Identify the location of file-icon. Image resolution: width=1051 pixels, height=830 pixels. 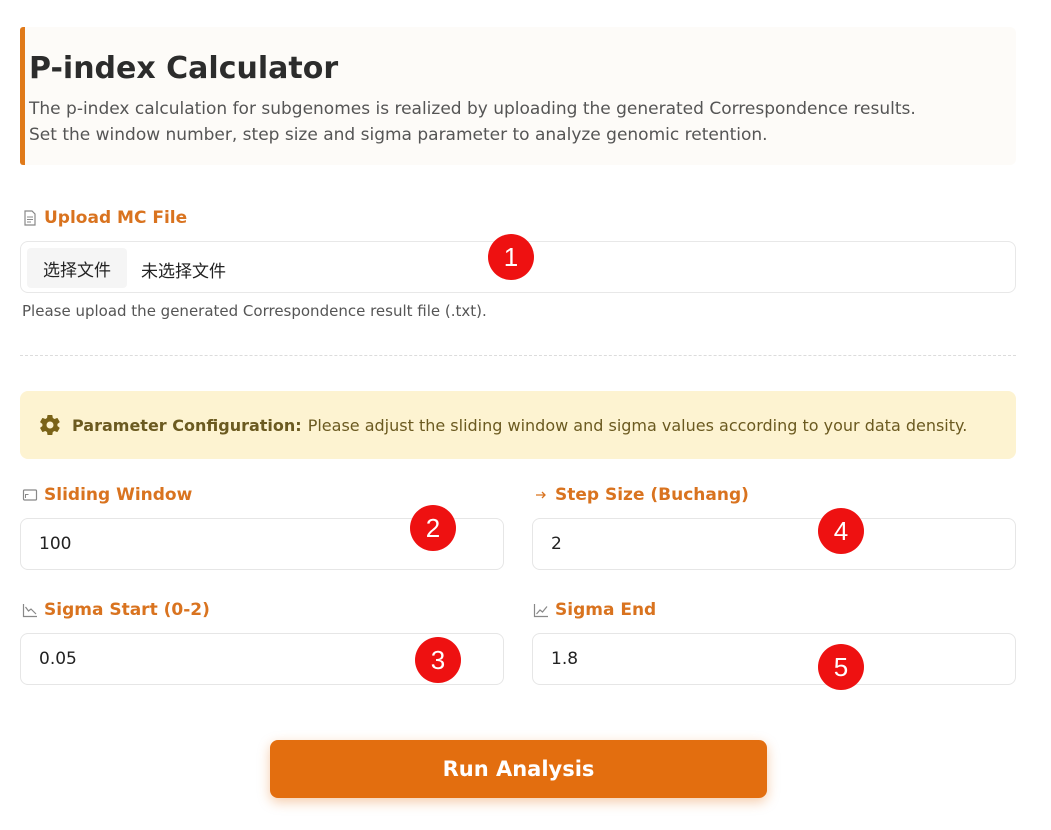
(30, 218).